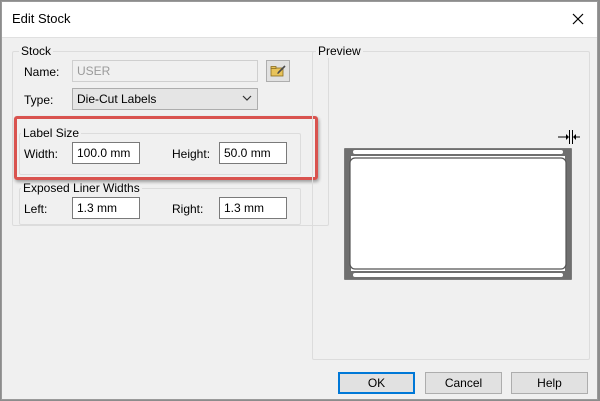 Image resolution: width=600 pixels, height=401 pixels. I want to click on type-label: Type:, so click(39, 100).